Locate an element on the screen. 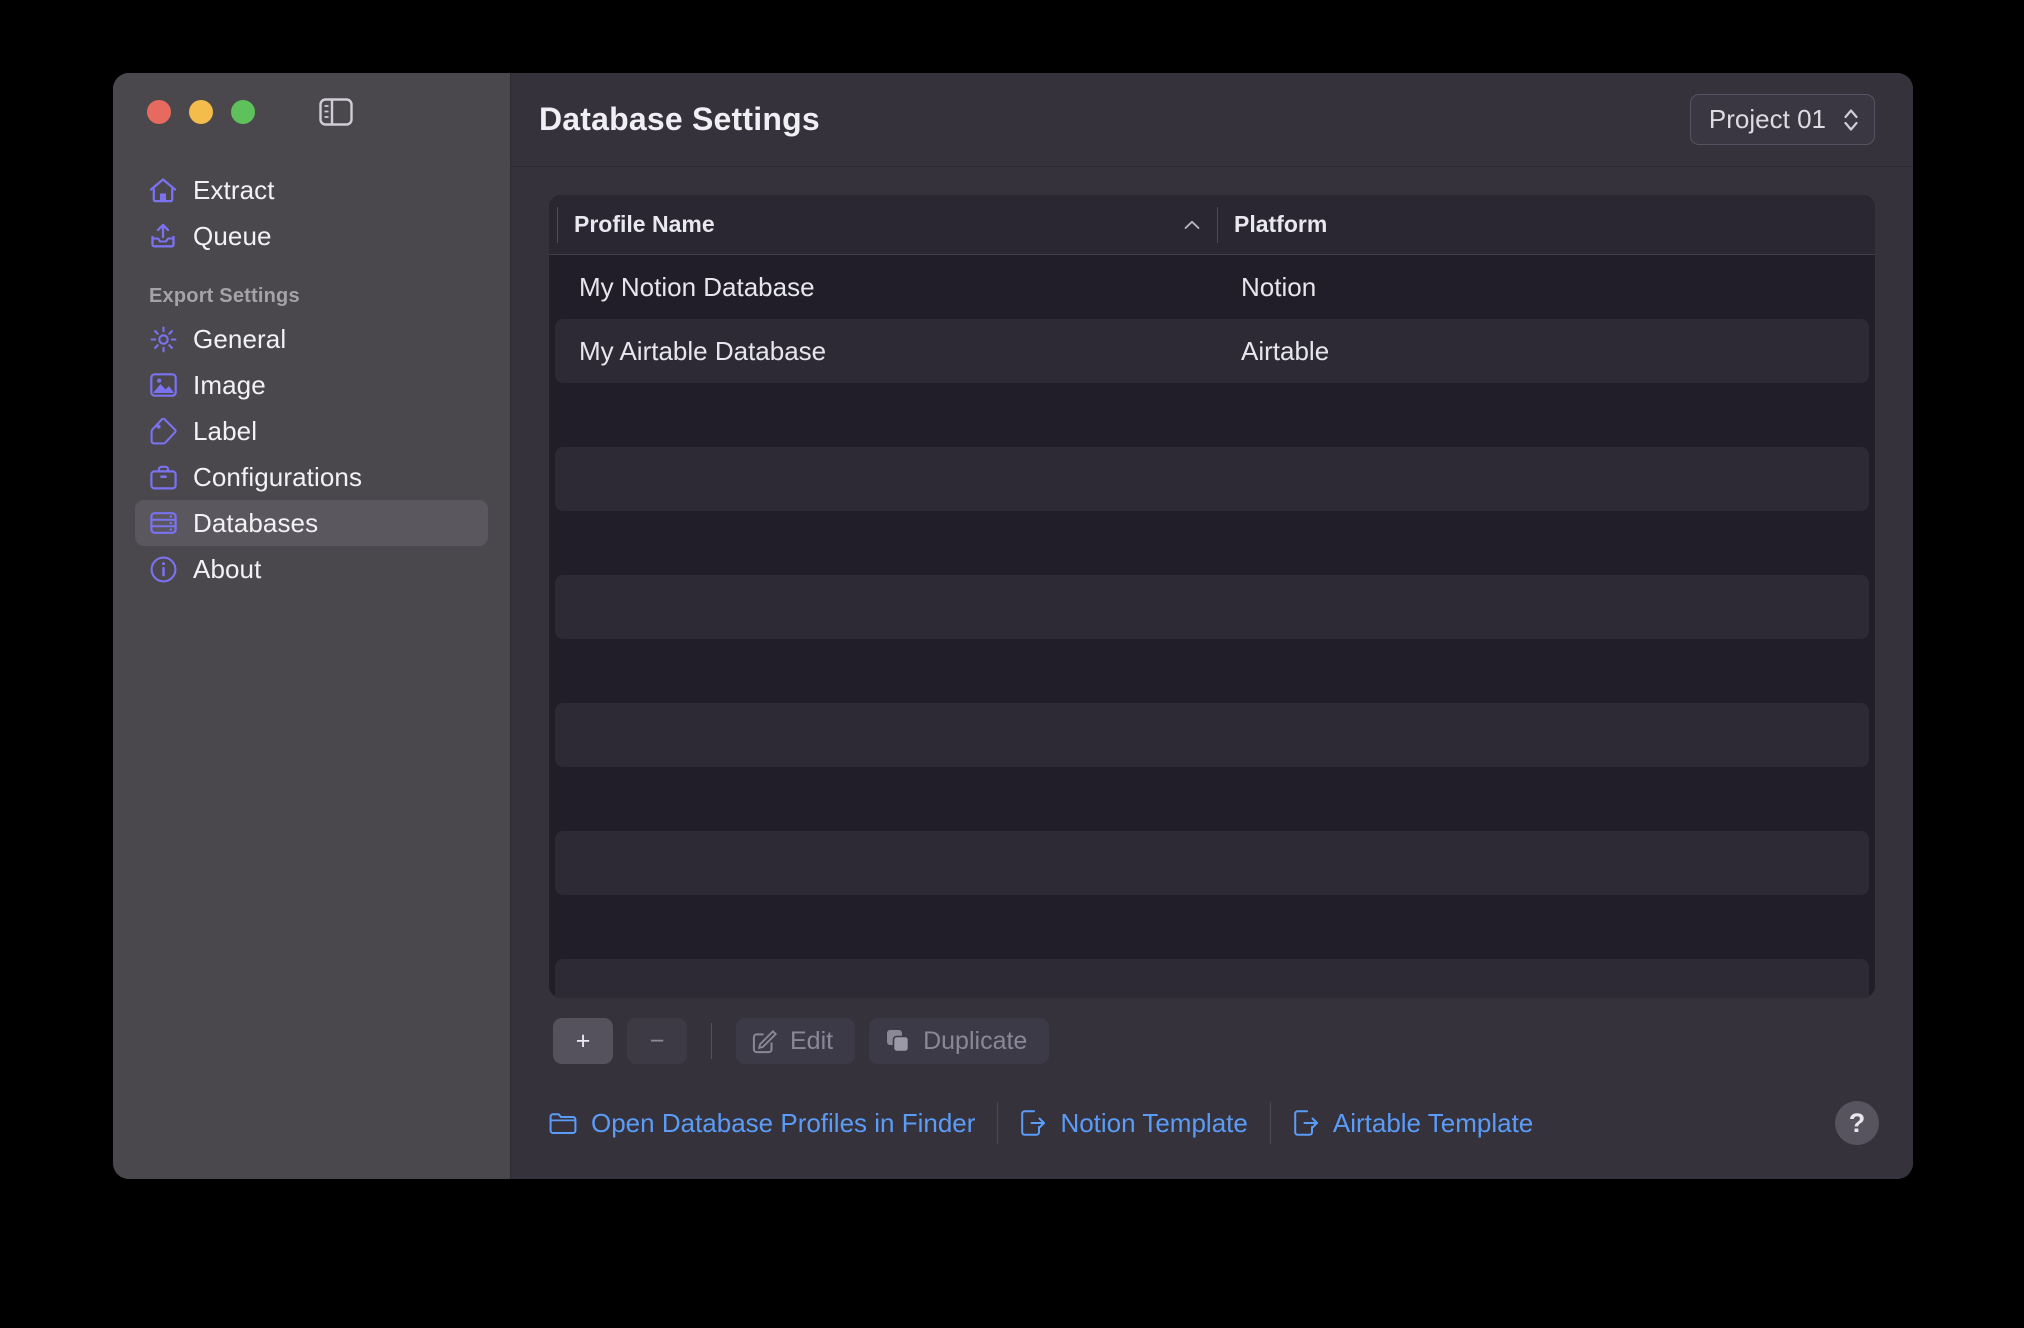  upload-tray-icon is located at coordinates (163, 236).